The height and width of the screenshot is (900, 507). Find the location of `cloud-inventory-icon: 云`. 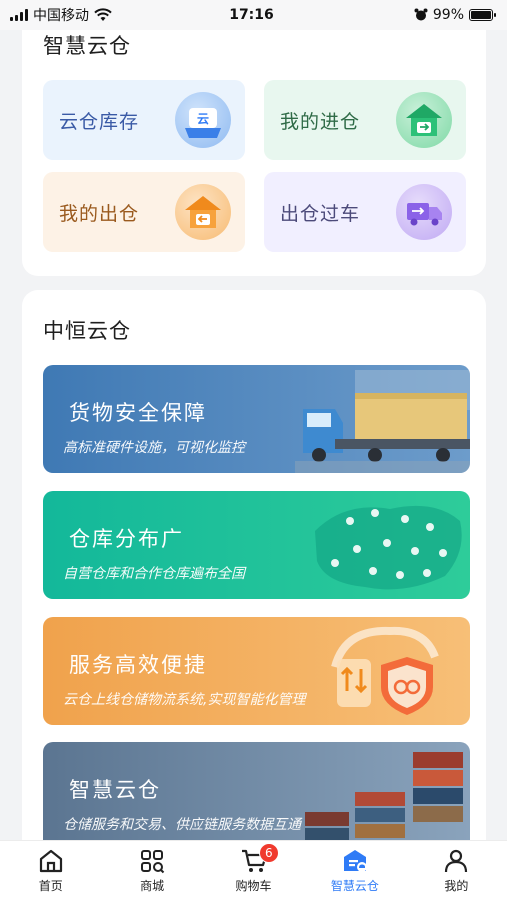

cloud-inventory-icon: 云 is located at coordinates (203, 120).